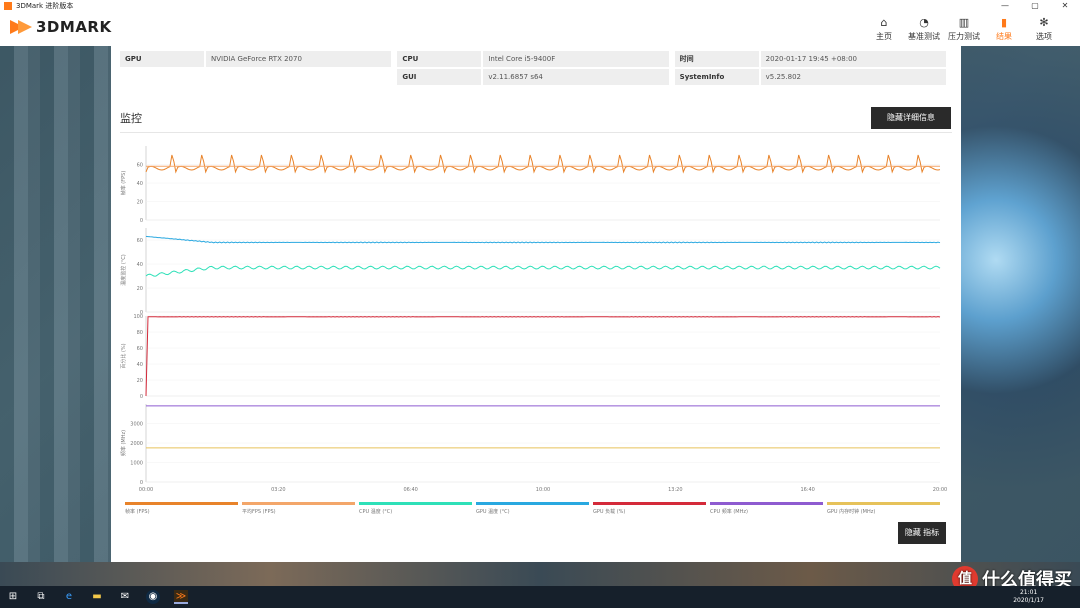  I want to click on x-tick-label: 20:00, so click(940, 490).